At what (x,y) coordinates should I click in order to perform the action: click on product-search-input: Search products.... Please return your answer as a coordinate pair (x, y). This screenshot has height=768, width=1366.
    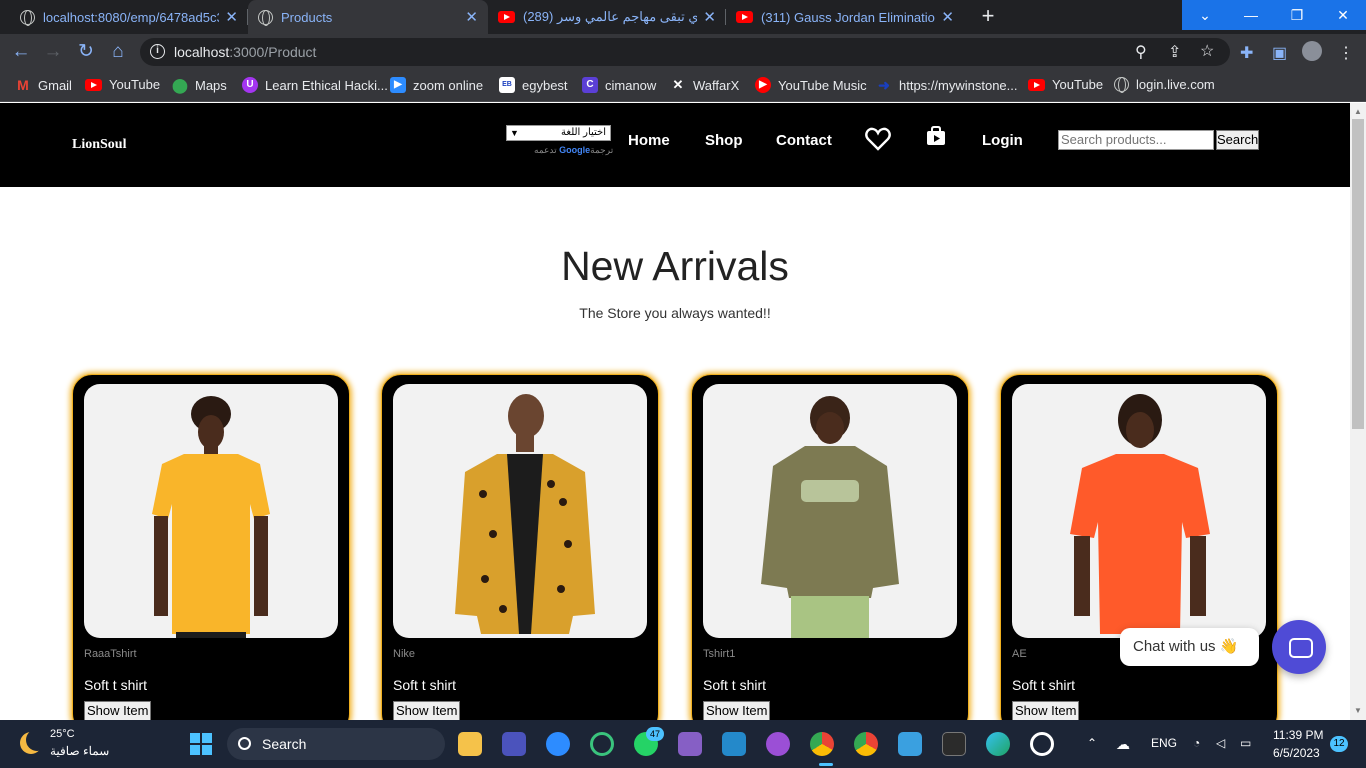
    Looking at the image, I should click on (1136, 140).